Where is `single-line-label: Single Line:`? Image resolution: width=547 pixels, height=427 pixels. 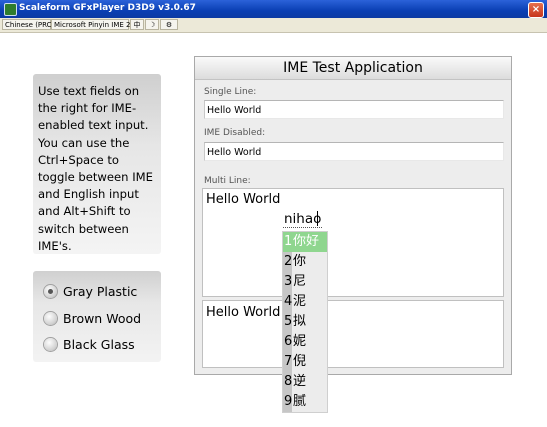
single-line-label: Single Line: is located at coordinates (230, 92).